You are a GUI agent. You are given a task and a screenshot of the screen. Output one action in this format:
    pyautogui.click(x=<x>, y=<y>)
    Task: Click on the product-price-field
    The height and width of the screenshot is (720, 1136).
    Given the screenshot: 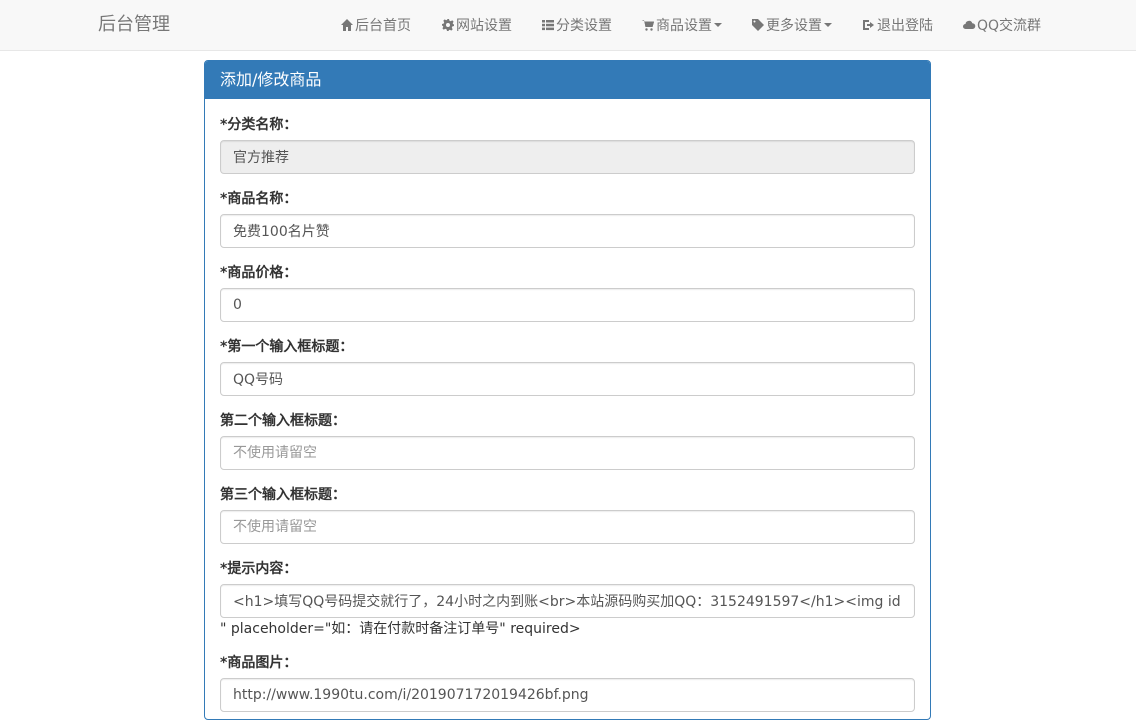 What is the action you would take?
    pyautogui.click(x=567, y=305)
    